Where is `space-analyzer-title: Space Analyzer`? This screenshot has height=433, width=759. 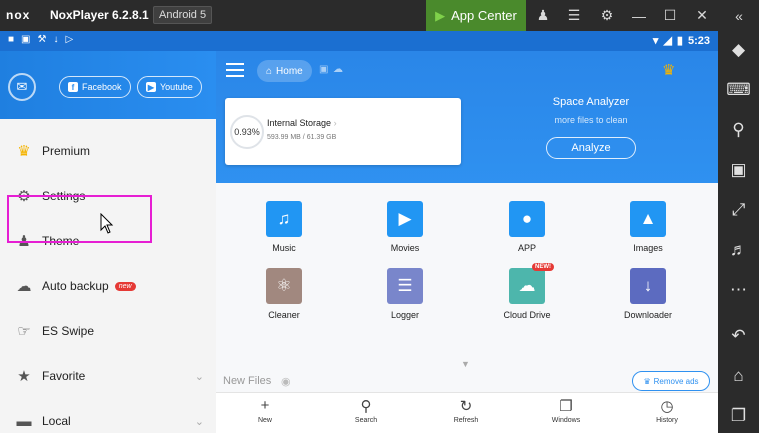 space-analyzer-title: Space Analyzer is located at coordinates (591, 102).